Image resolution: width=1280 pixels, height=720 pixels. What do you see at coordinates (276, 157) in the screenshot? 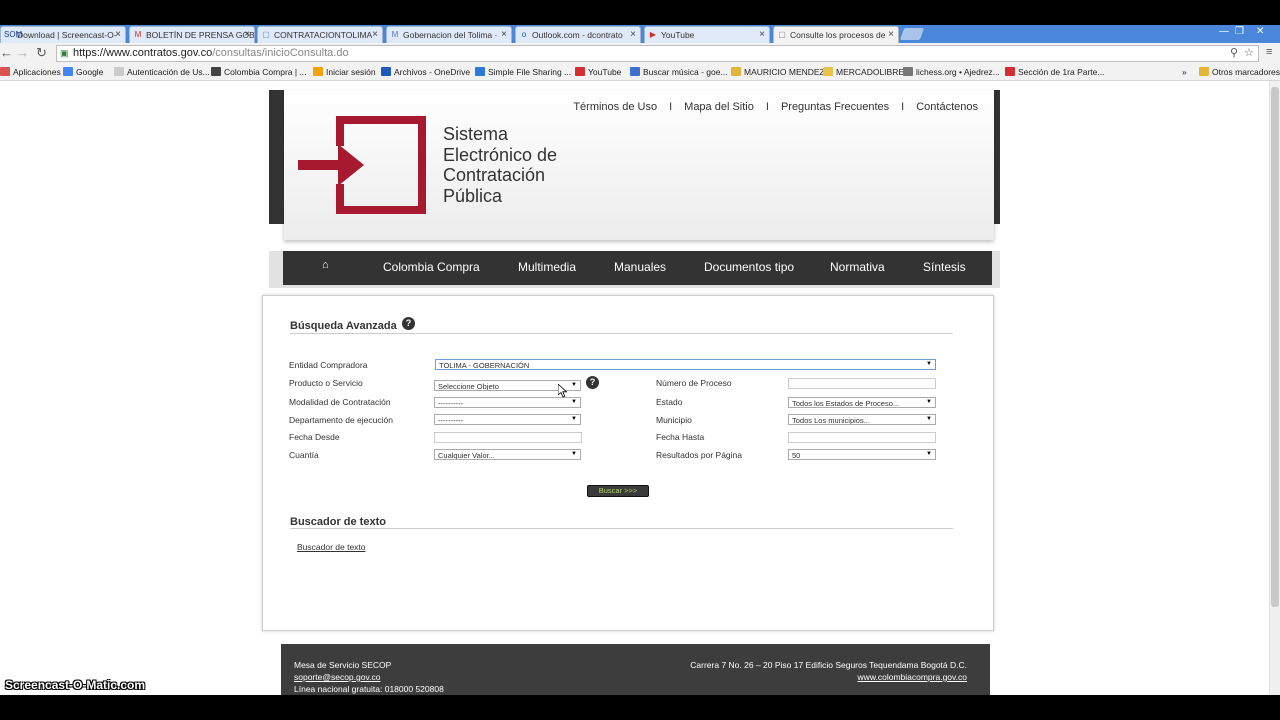
I see `header-band-left` at bounding box center [276, 157].